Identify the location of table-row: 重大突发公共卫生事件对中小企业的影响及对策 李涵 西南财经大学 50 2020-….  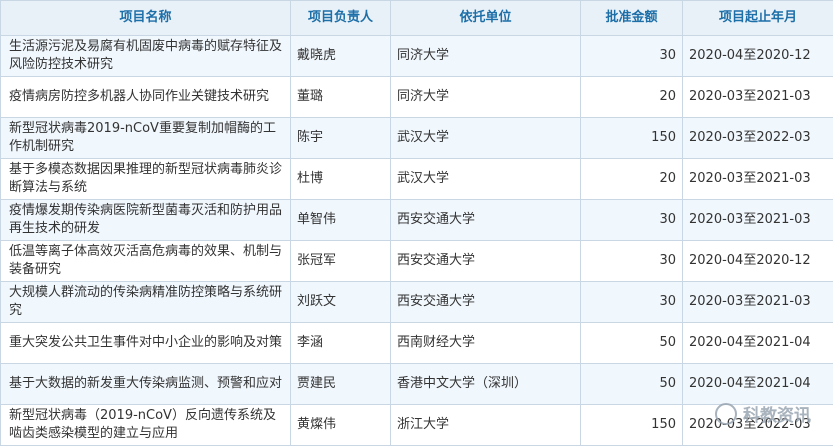
(416, 343).